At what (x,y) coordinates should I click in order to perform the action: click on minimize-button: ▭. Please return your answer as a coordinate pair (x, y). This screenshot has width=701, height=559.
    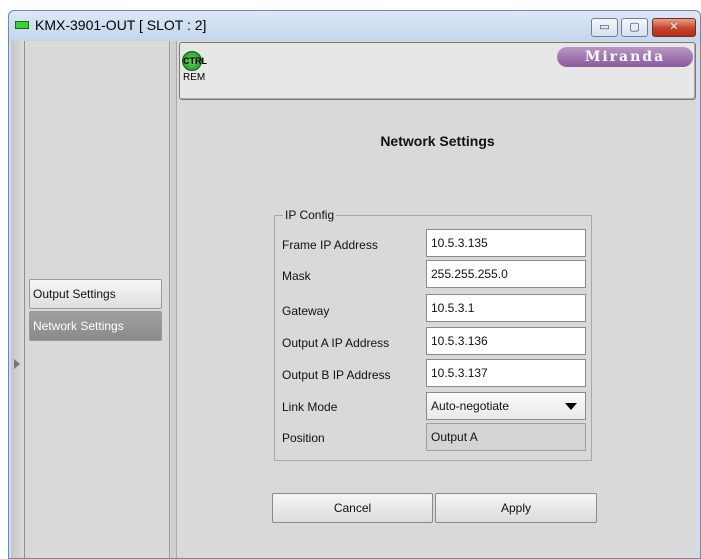
    Looking at the image, I should click on (604, 27).